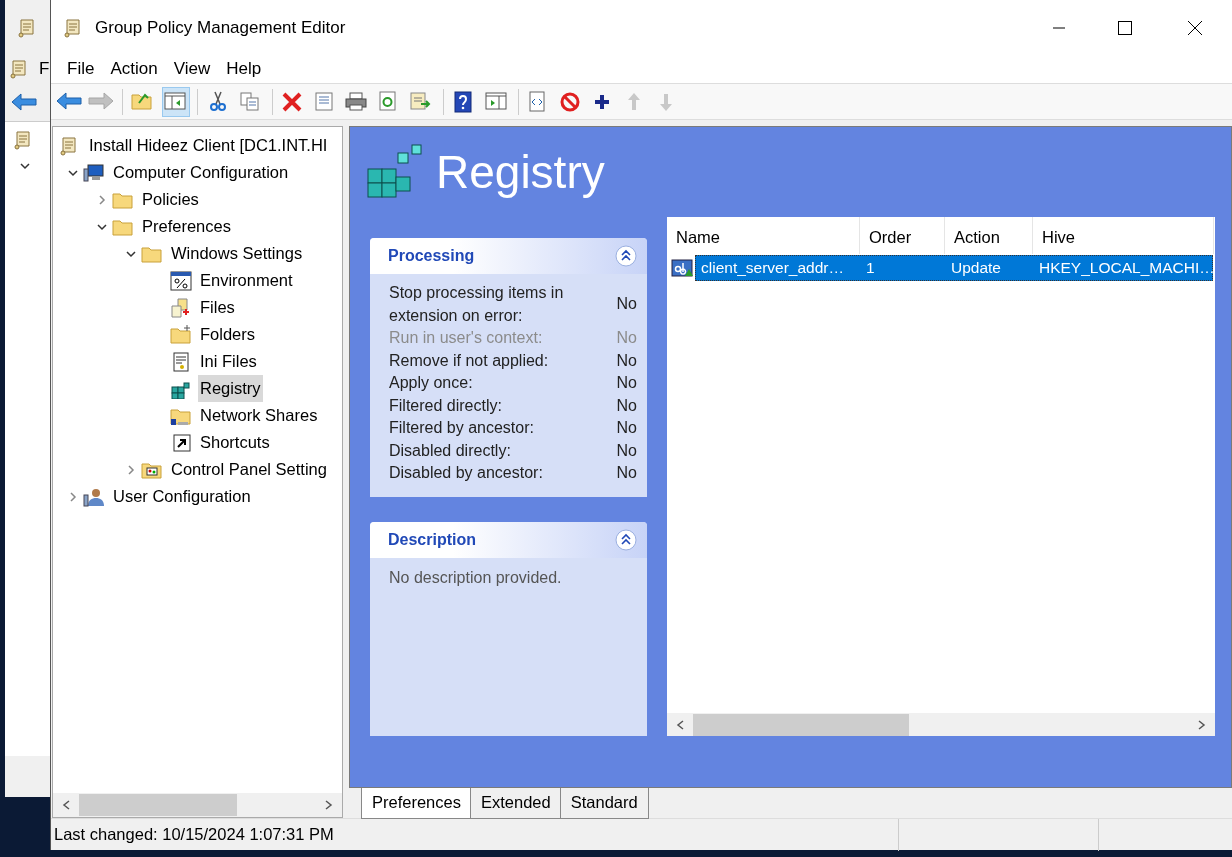 This screenshot has height=857, width=1232. What do you see at coordinates (416, 803) in the screenshot?
I see `tab: Preferences` at bounding box center [416, 803].